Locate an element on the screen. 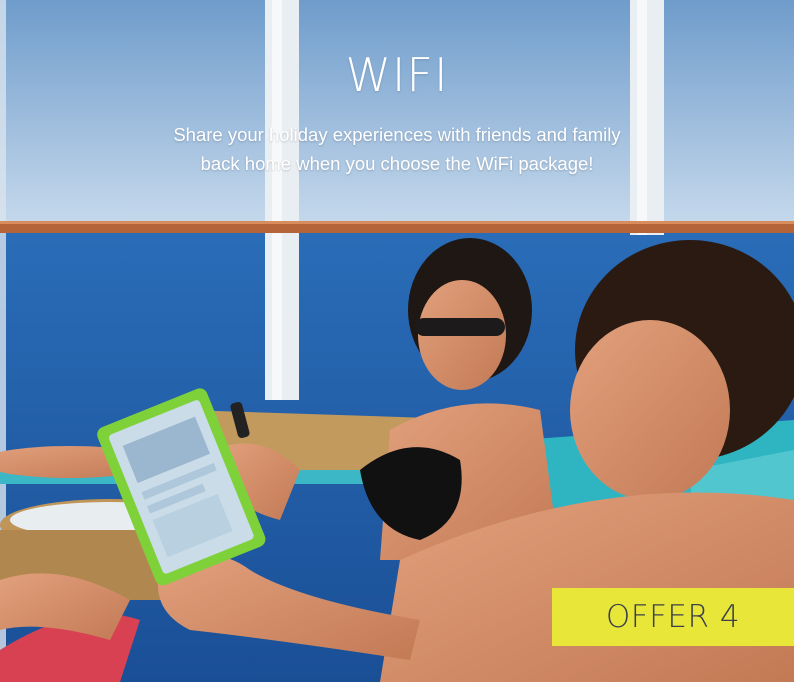 This screenshot has height=682, width=794. page-title: WIFI is located at coordinates (397, 75).